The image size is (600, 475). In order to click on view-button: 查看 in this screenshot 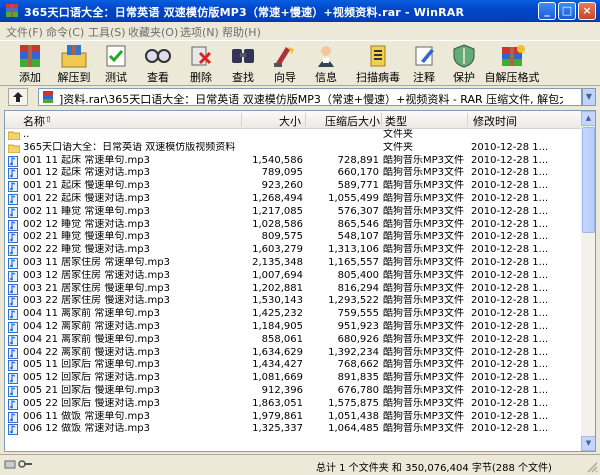, I will do `click(158, 63)`.